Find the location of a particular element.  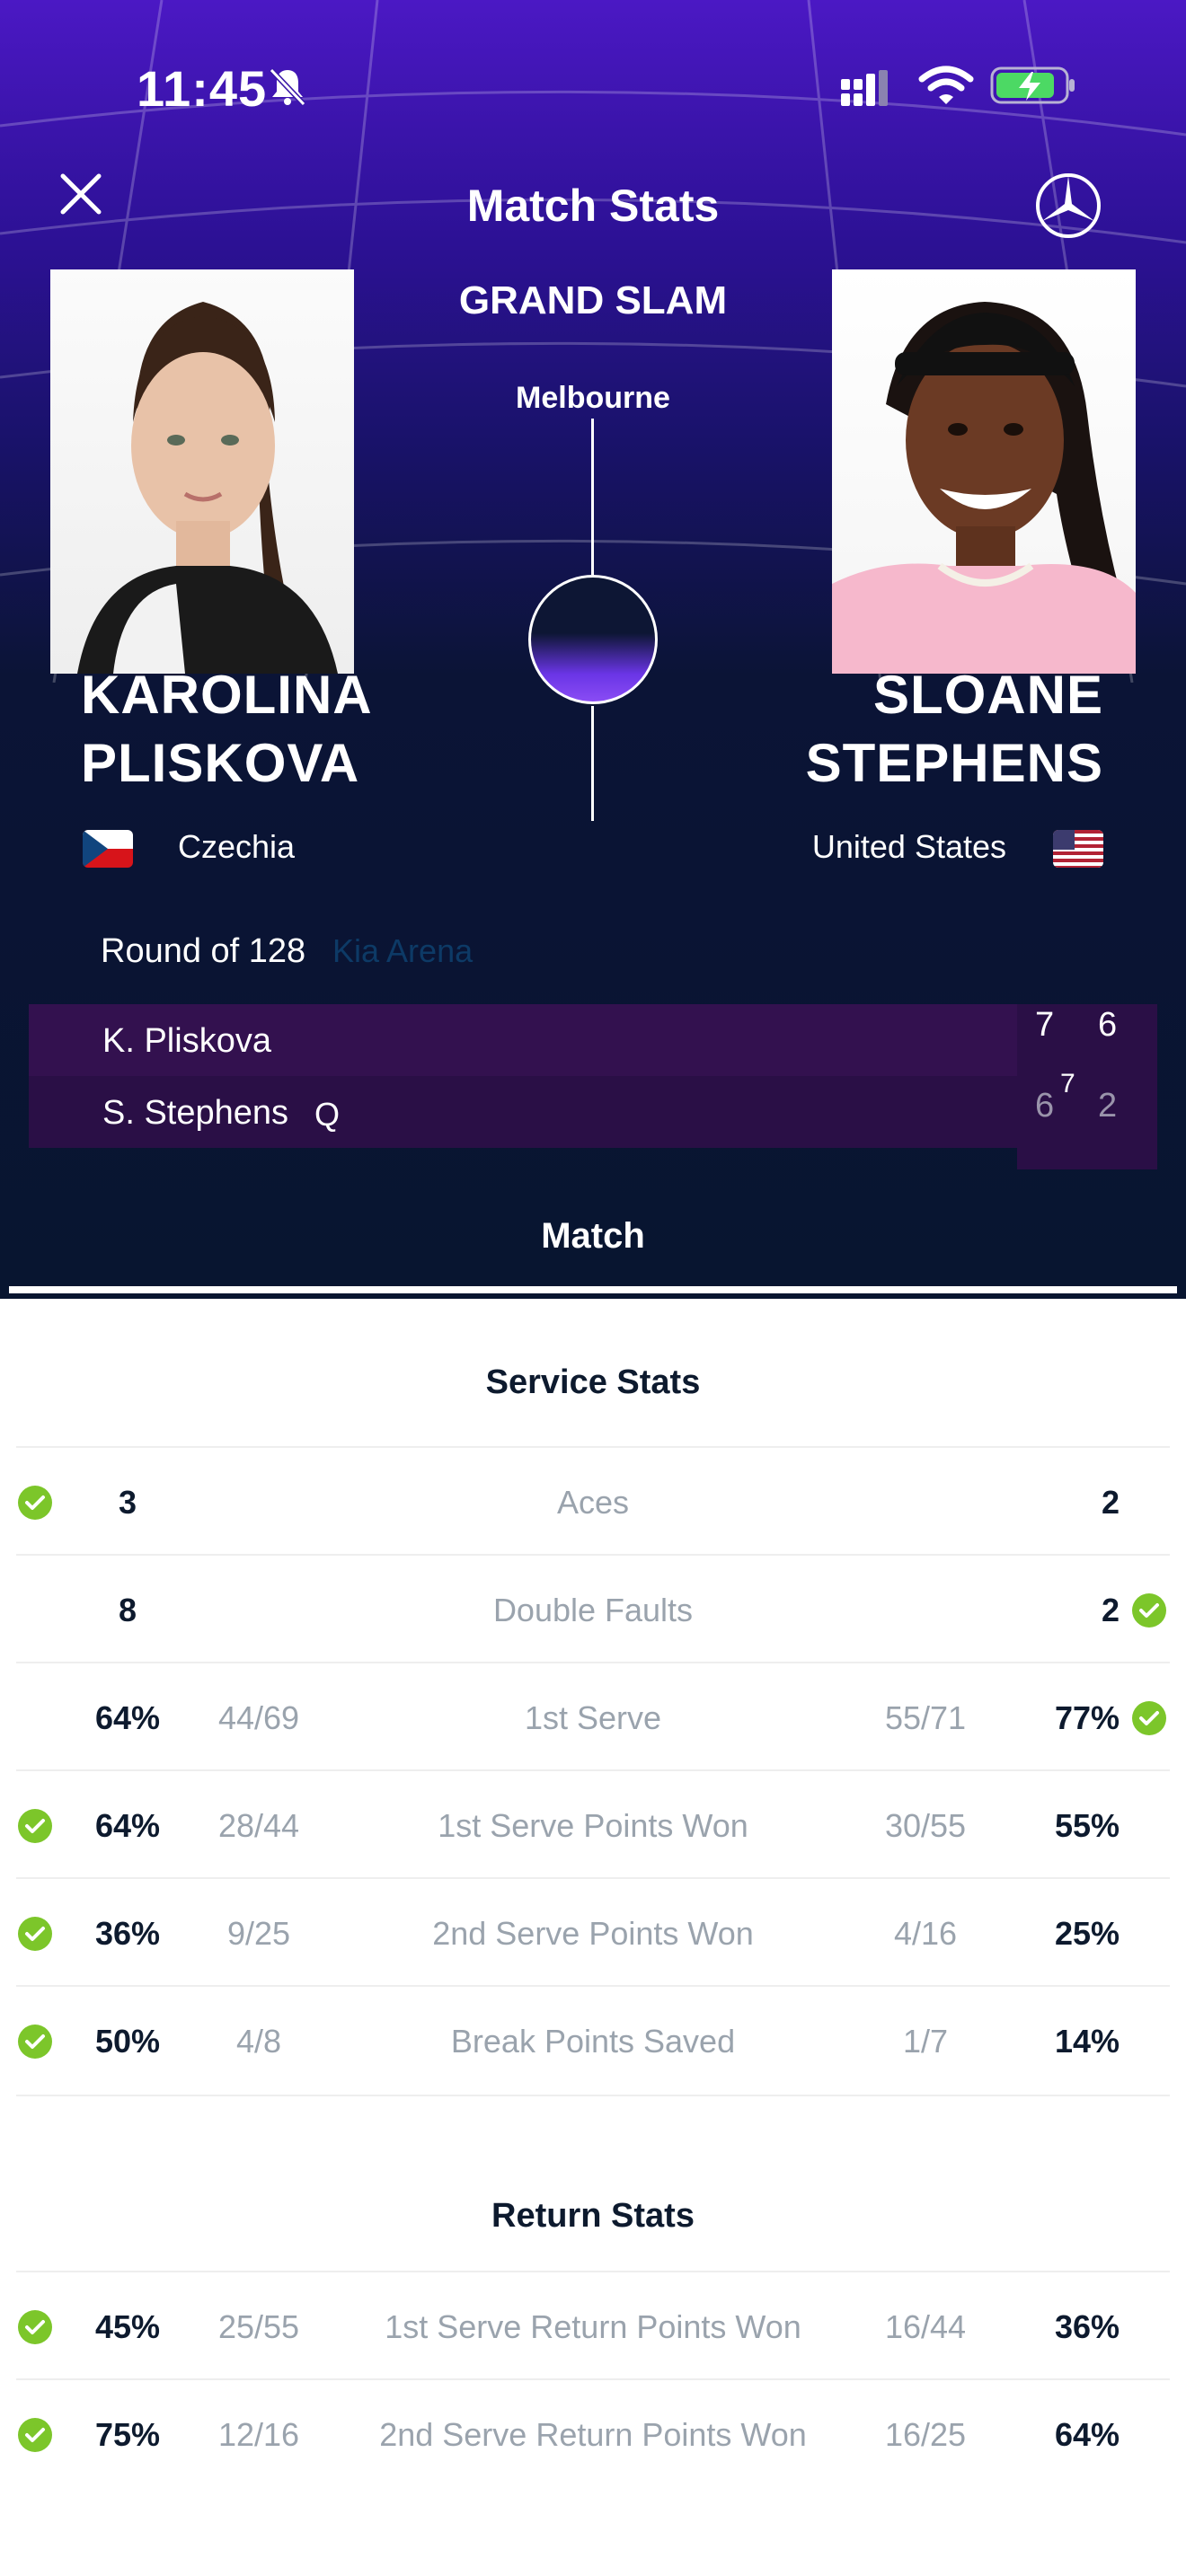

player-photo-pliskova is located at coordinates (202, 471).